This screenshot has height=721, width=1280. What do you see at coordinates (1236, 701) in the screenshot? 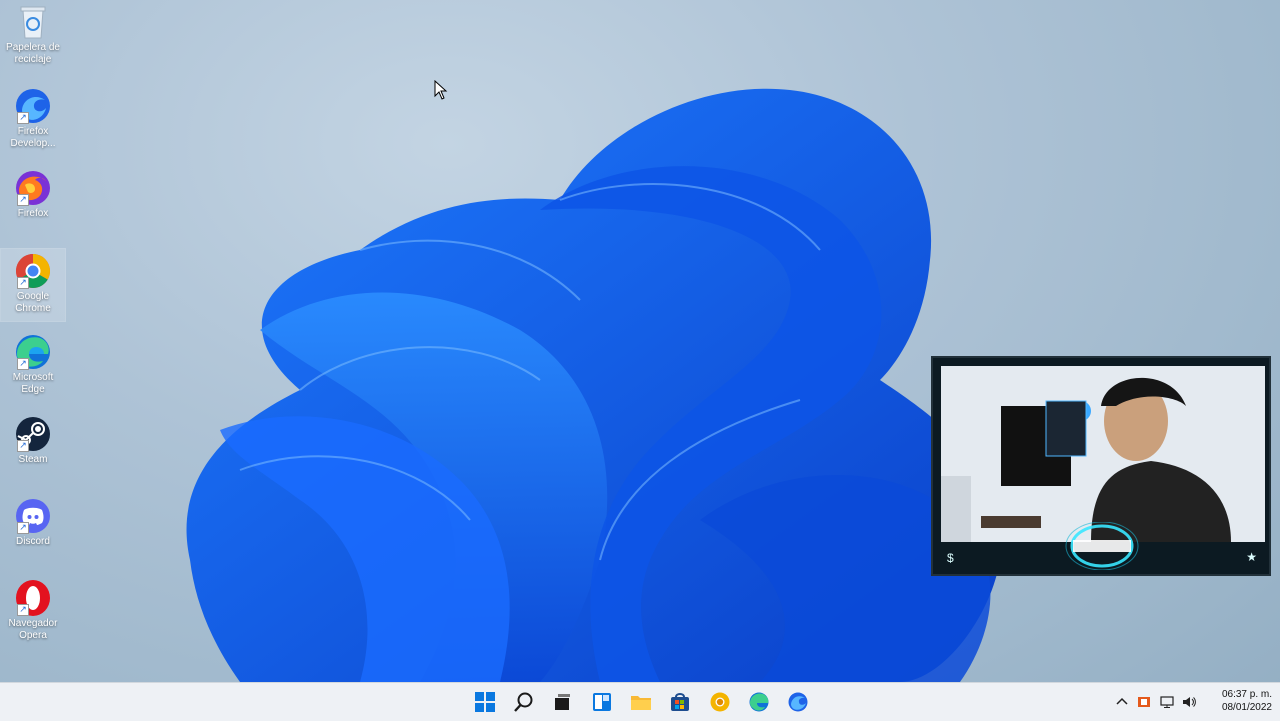
I see `clock: 06:37 p. m. 08/01/2022` at bounding box center [1236, 701].